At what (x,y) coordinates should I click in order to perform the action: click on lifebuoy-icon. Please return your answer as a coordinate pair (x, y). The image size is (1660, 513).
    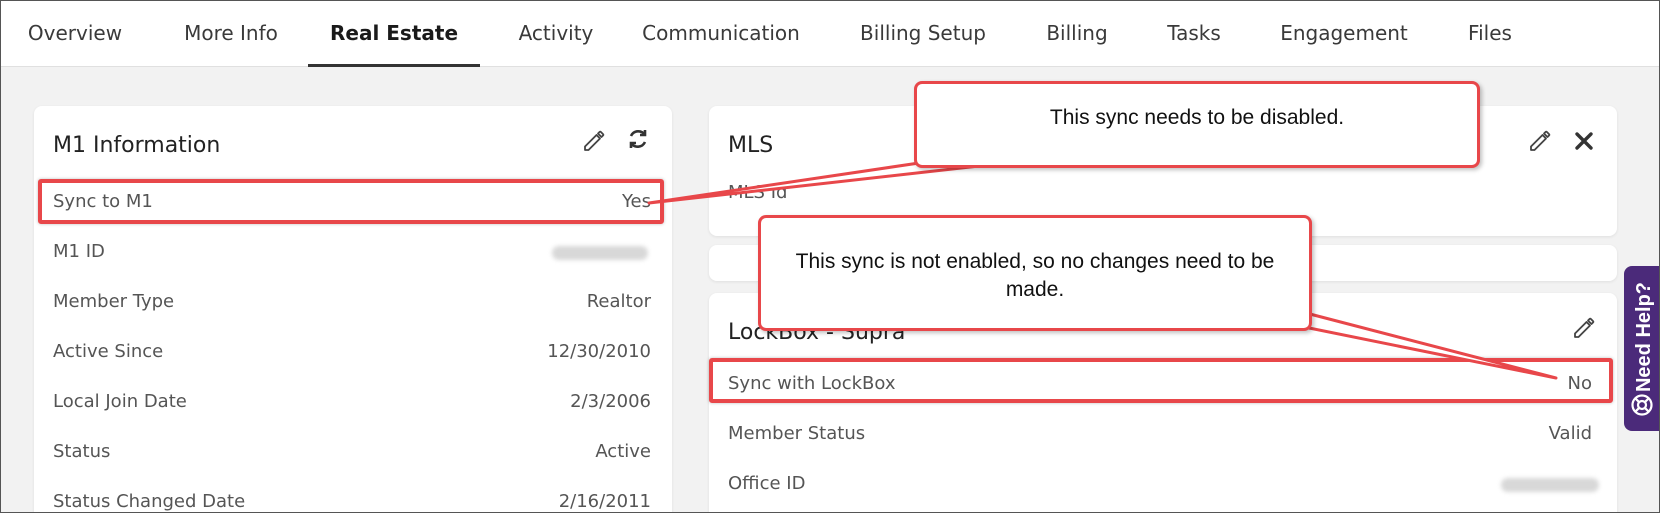
    Looking at the image, I should click on (1642, 405).